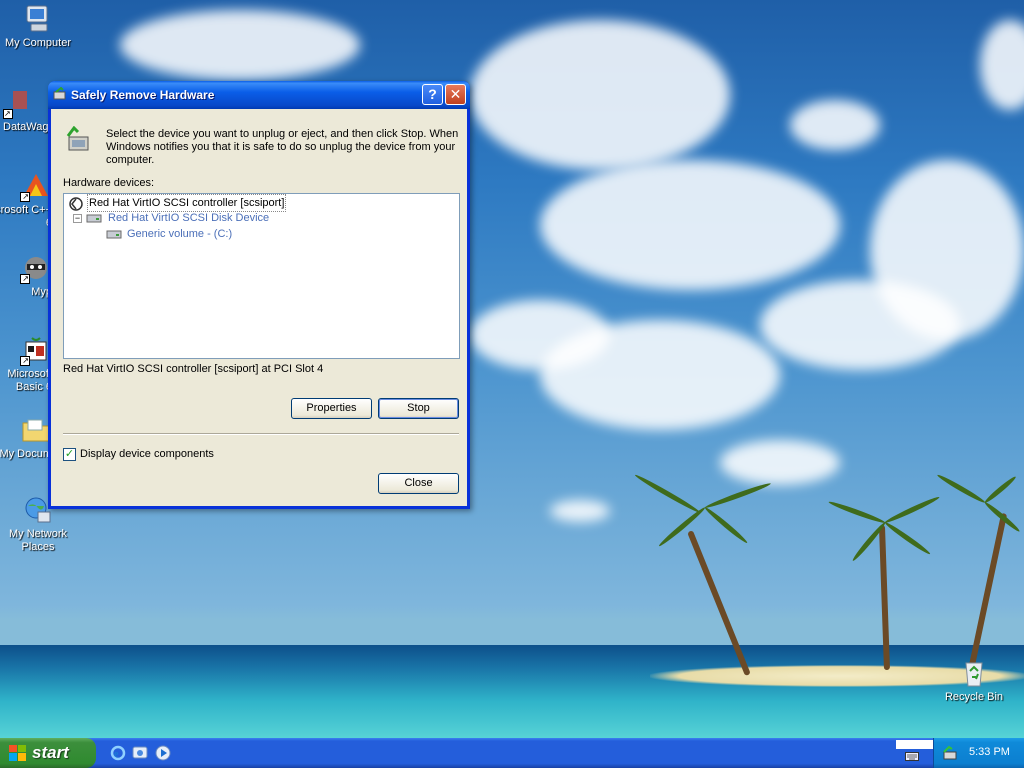  What do you see at coordinates (261, 434) in the screenshot?
I see `separator` at bounding box center [261, 434].